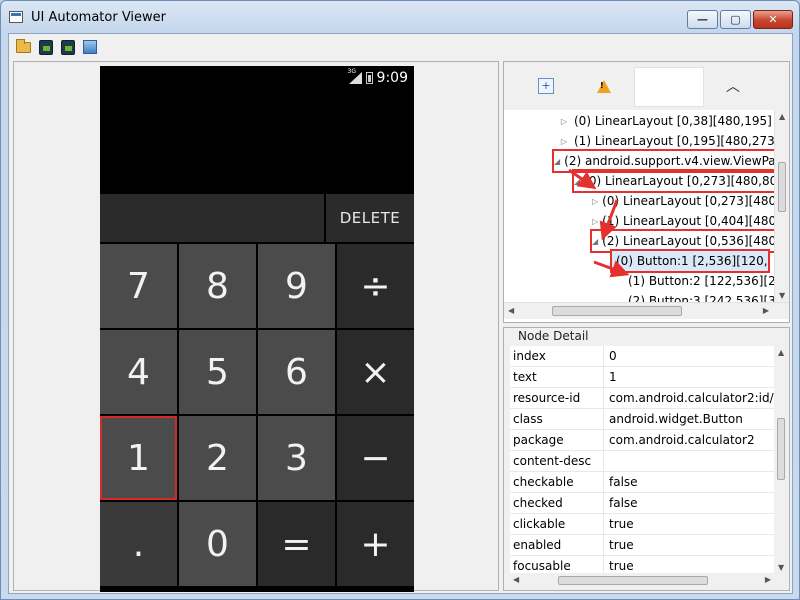 This screenshot has height=600, width=800. What do you see at coordinates (694, 241) in the screenshot?
I see `tree-node-label: (2) LinearLayout [0,536][480,667]` at bounding box center [694, 241].